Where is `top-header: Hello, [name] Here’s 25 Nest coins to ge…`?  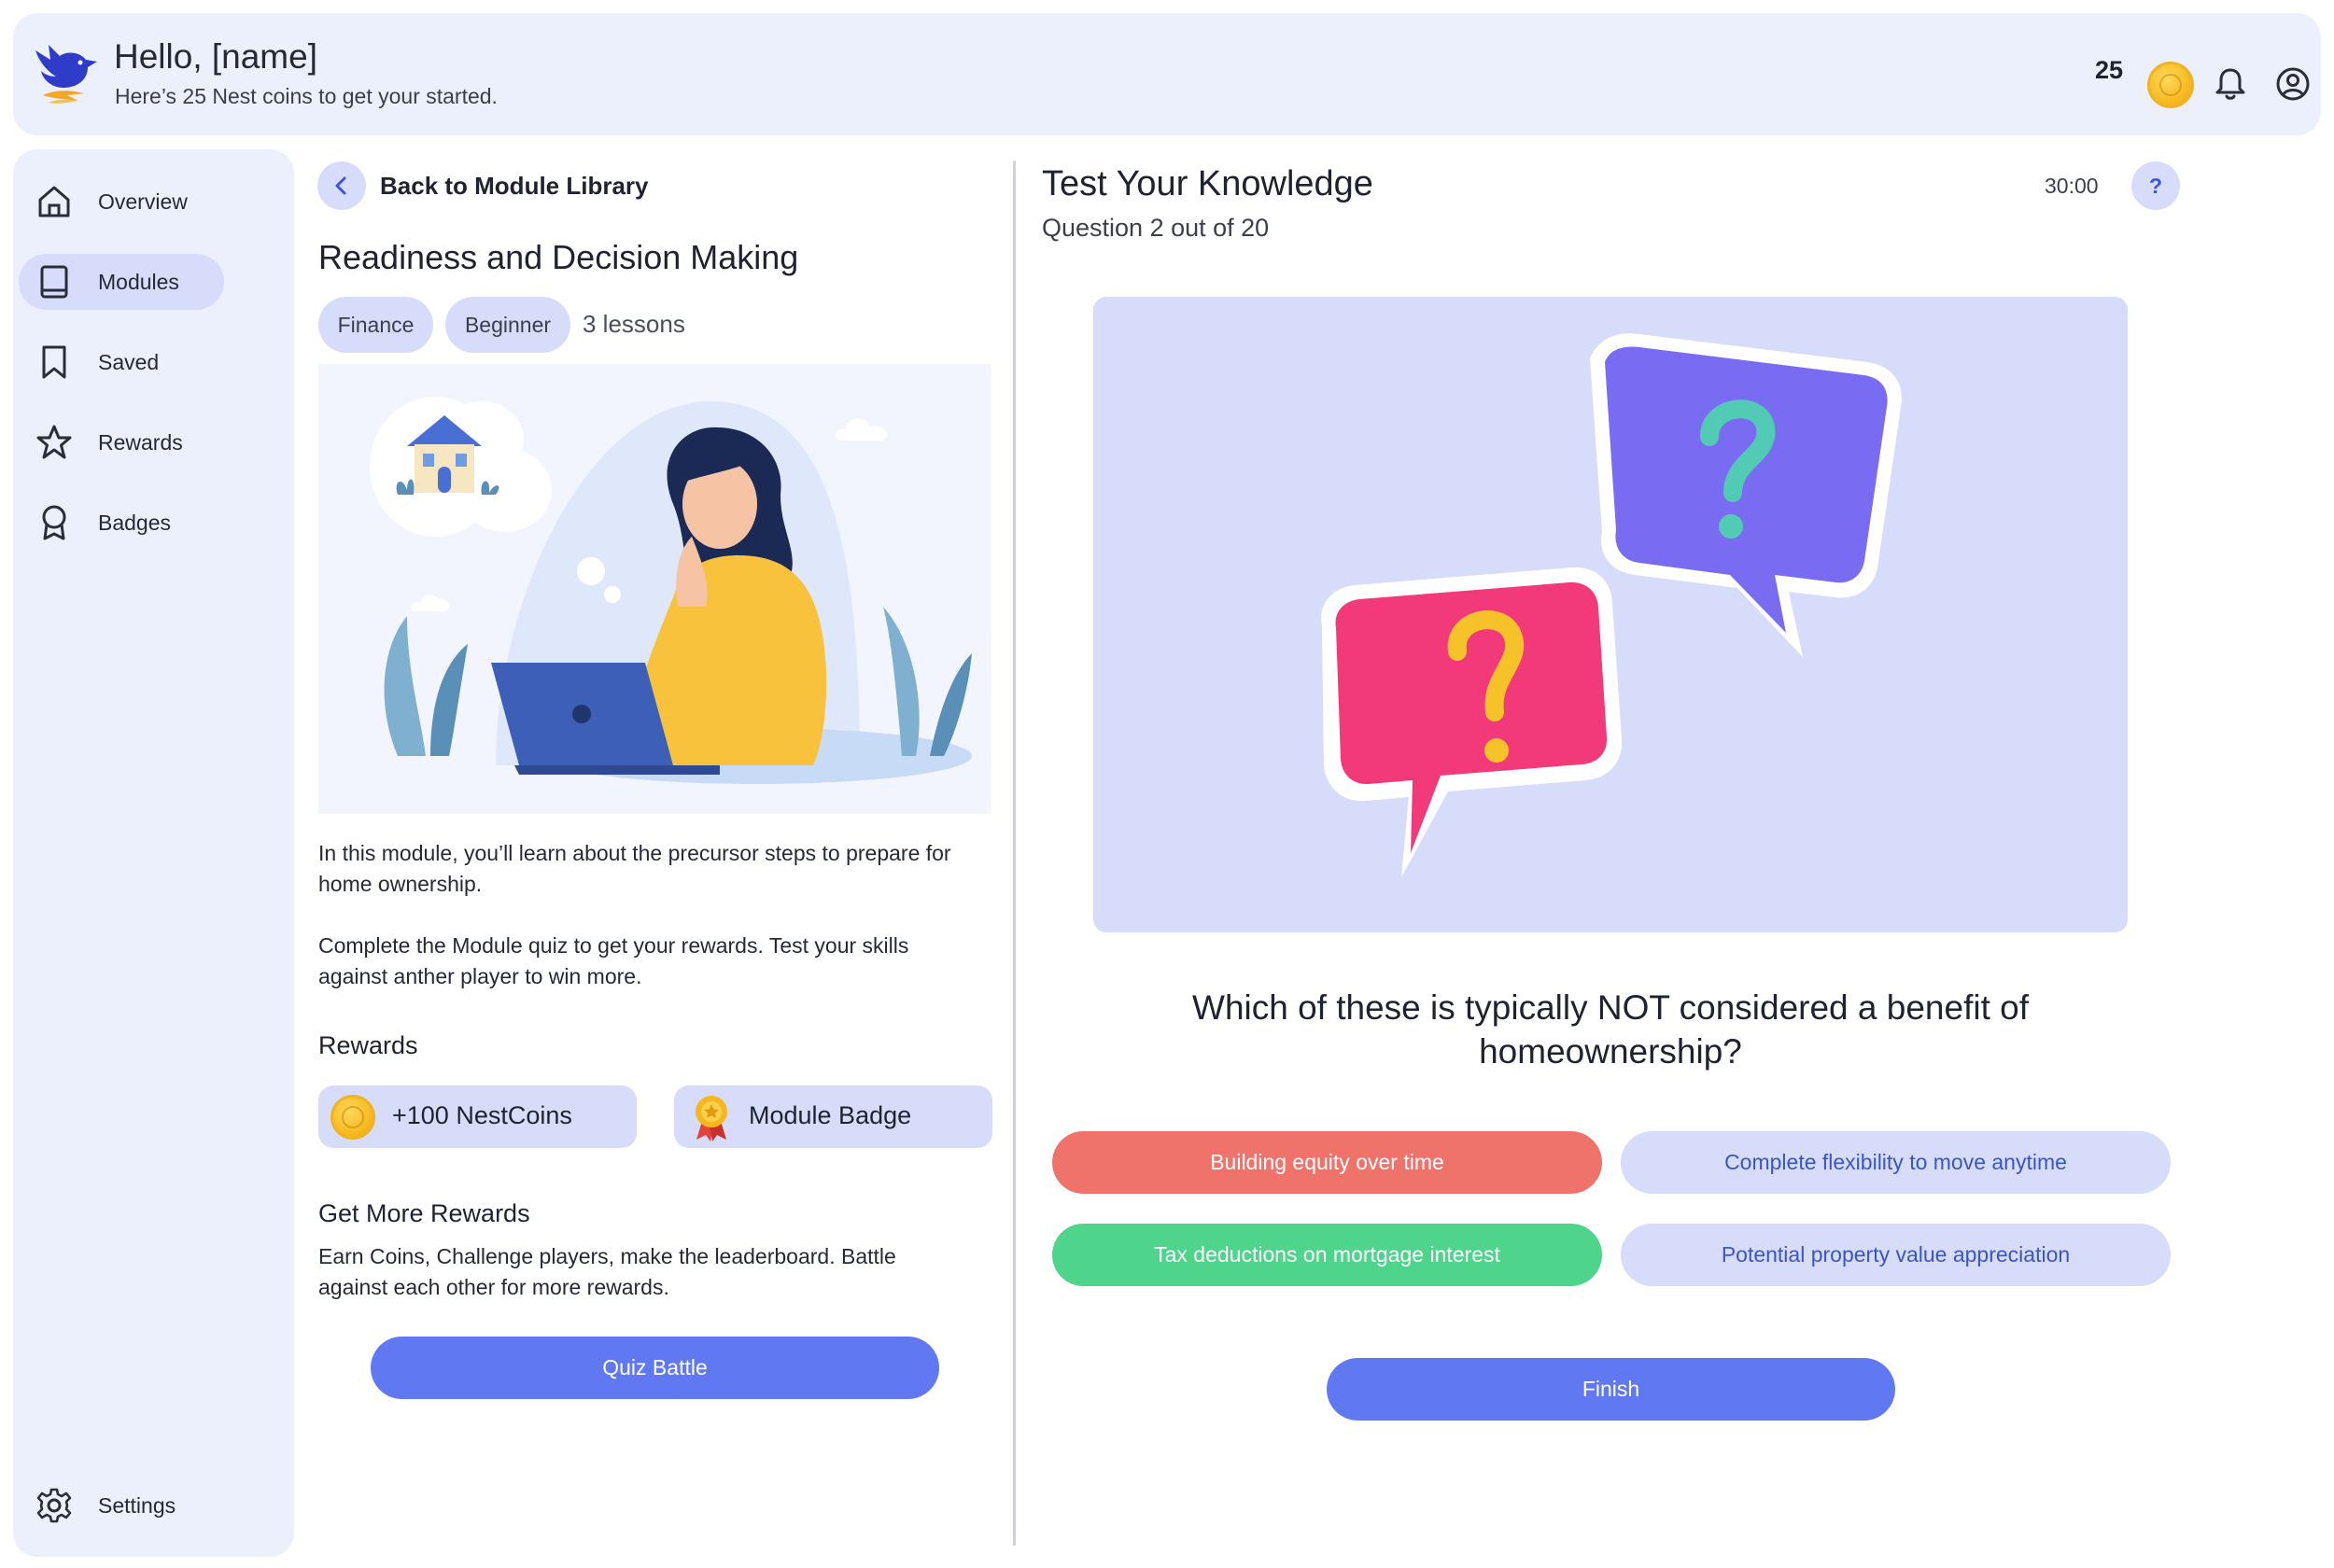
top-header: Hello, [name] Here’s 25 Nest coins to ge… is located at coordinates (1167, 74).